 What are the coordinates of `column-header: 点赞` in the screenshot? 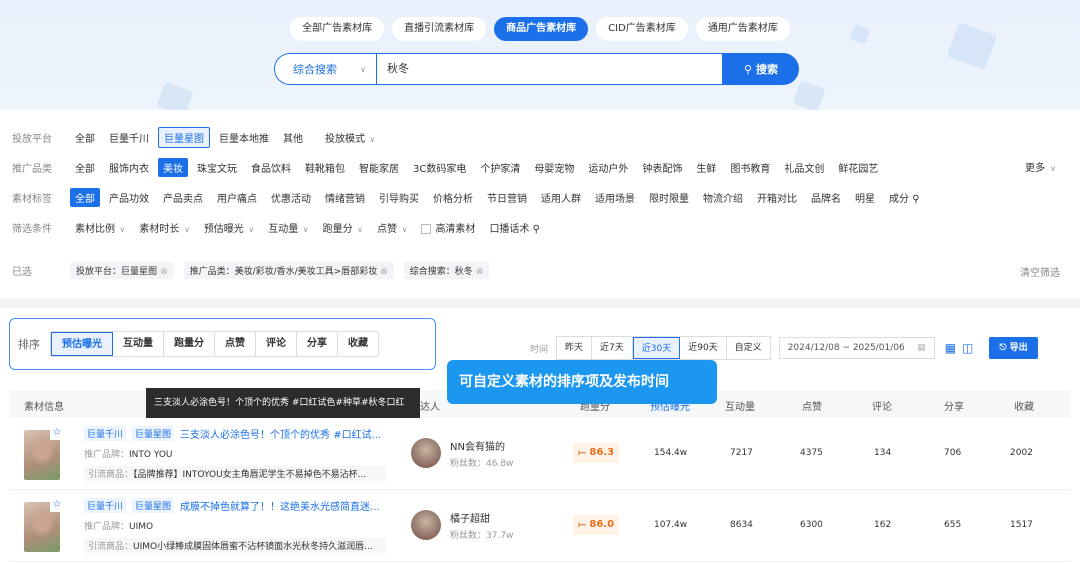 It's located at (812, 405).